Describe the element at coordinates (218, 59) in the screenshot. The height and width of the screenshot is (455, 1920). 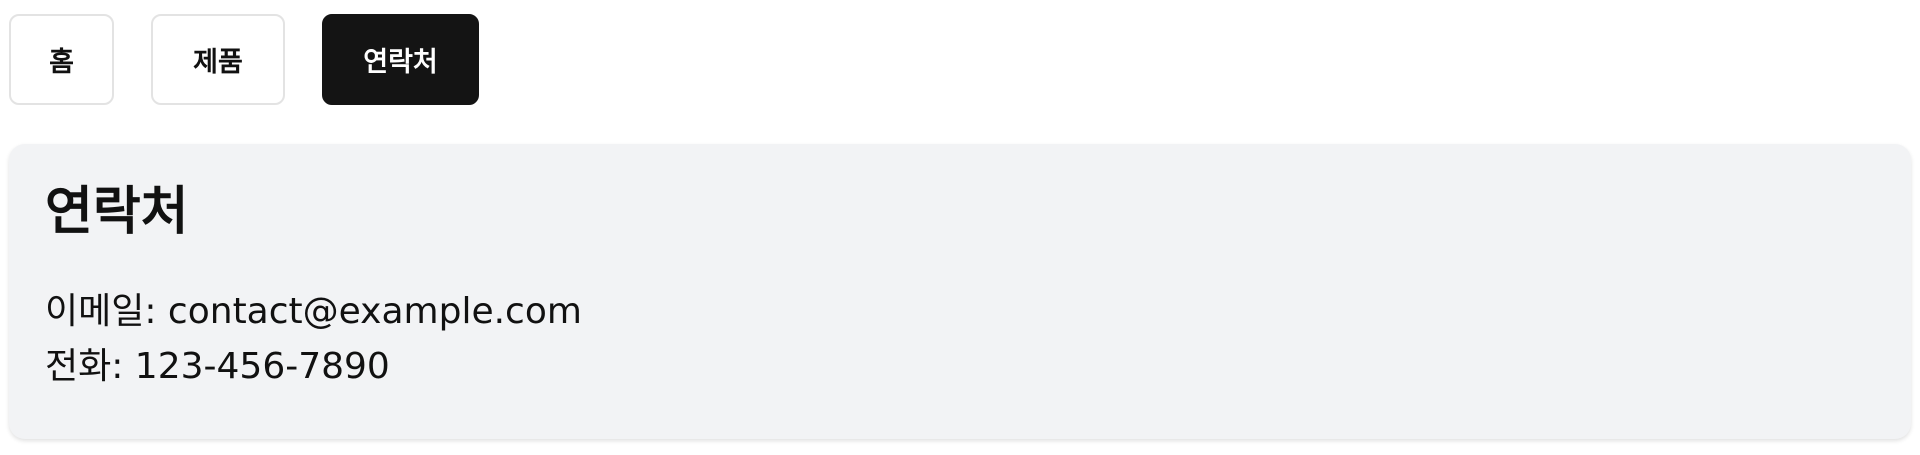
I see `tab-products: 제품` at that location.